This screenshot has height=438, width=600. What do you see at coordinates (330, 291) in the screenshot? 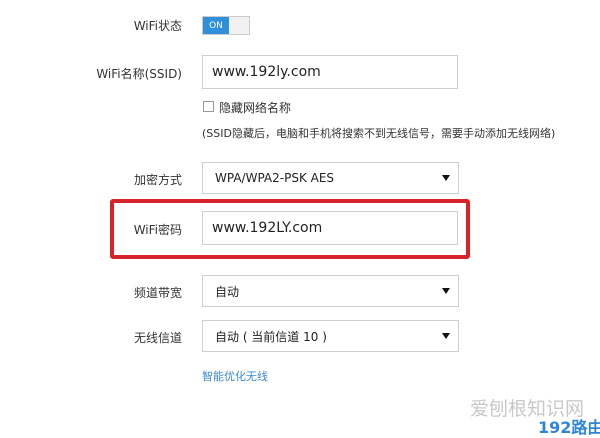
I see `bandwidth-select: 自动` at bounding box center [330, 291].